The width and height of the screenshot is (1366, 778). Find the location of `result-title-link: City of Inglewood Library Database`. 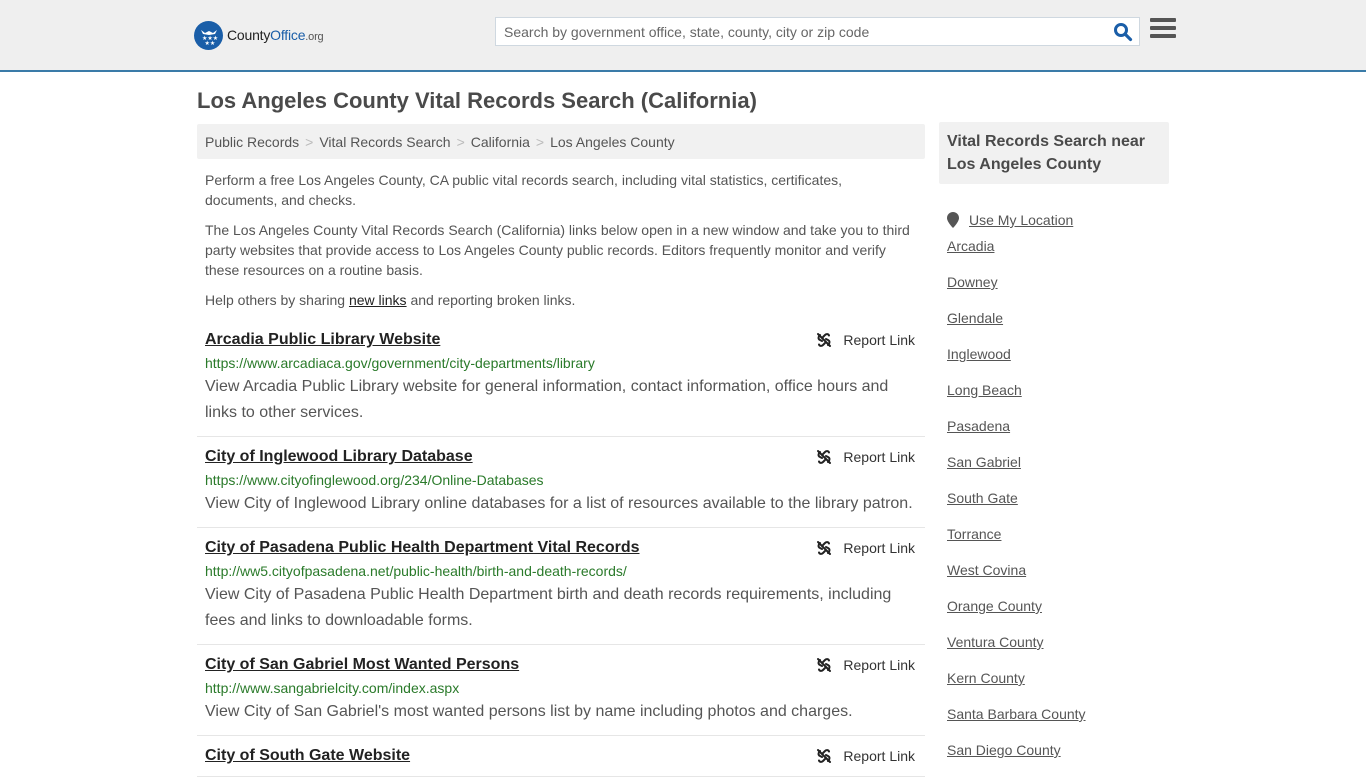

result-title-link: City of Inglewood Library Database is located at coordinates (339, 457).